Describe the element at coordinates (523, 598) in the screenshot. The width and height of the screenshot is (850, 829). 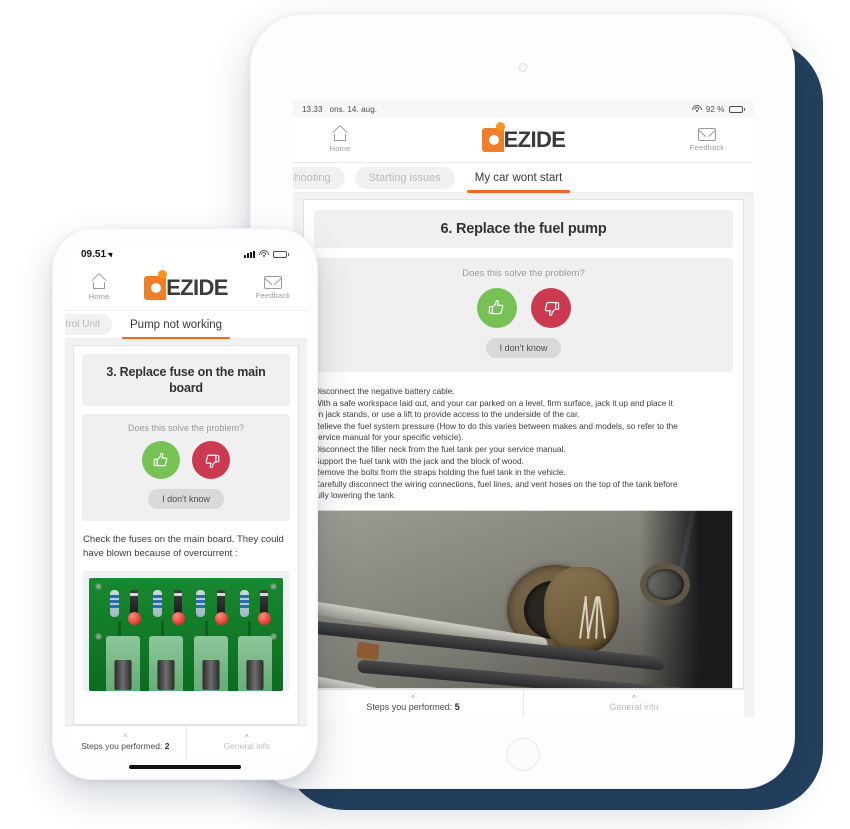
I see `fuel-tank-photo` at that location.